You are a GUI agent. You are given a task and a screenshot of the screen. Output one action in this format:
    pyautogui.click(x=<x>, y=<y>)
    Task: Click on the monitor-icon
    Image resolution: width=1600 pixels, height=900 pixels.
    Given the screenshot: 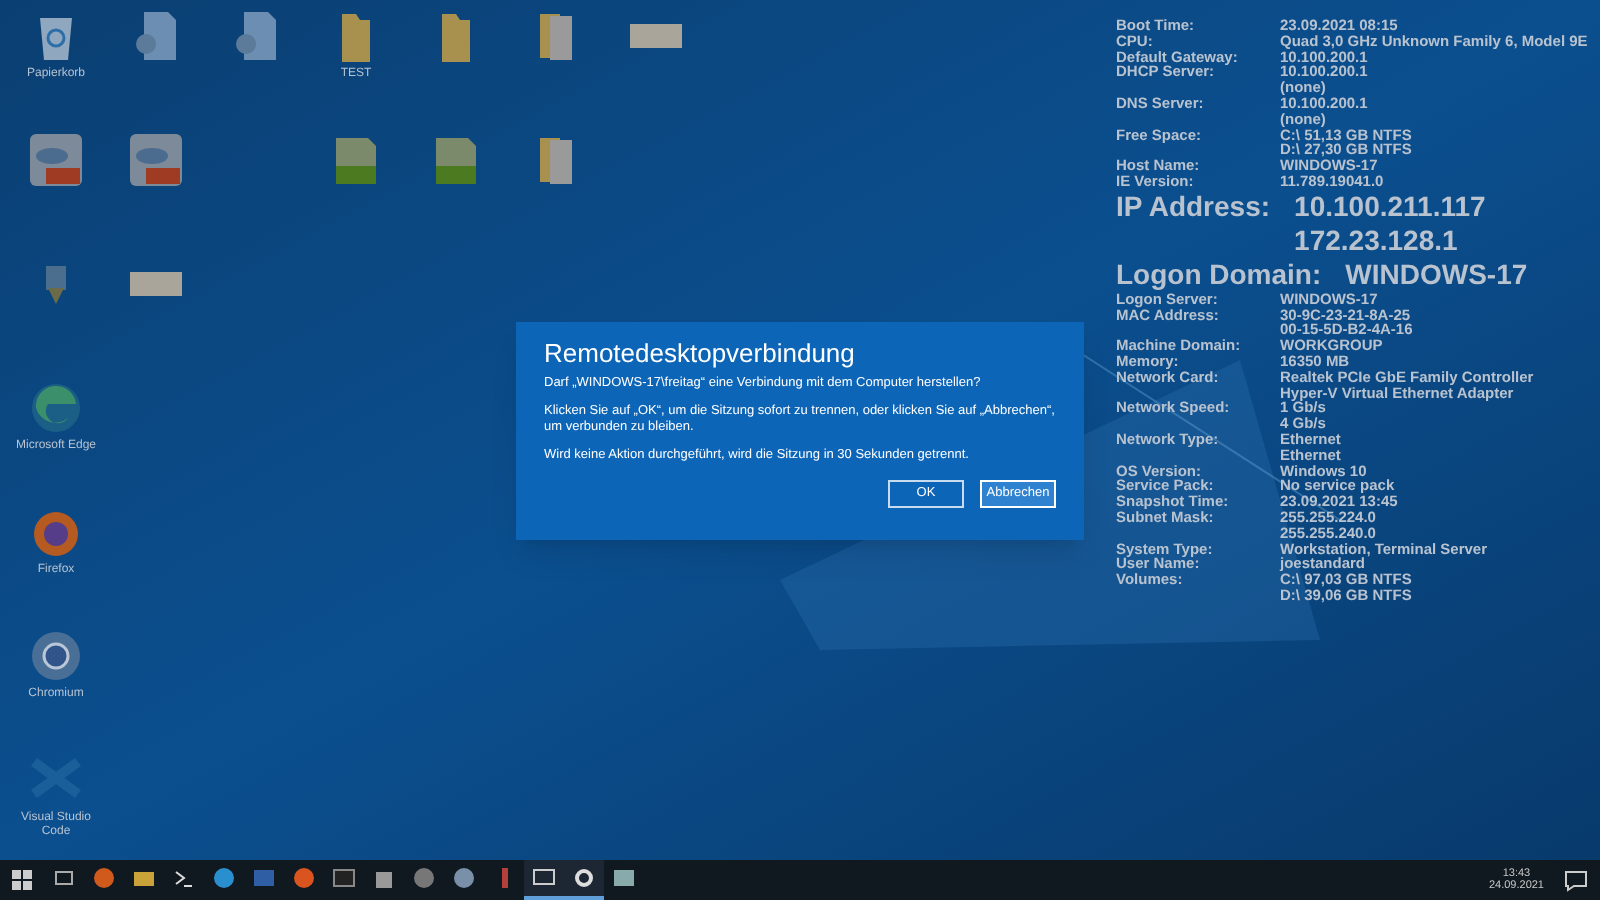 What is the action you would take?
    pyautogui.click(x=544, y=878)
    